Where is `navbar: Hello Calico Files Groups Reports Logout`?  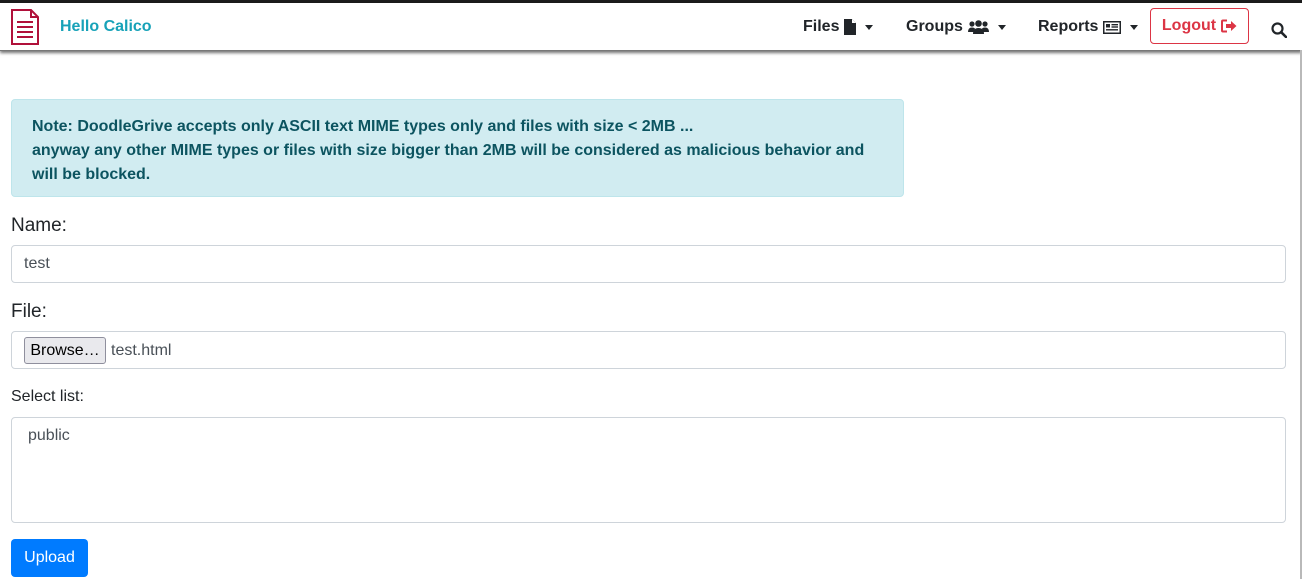
navbar: Hello Calico Files Groups Reports Logout is located at coordinates (651, 27).